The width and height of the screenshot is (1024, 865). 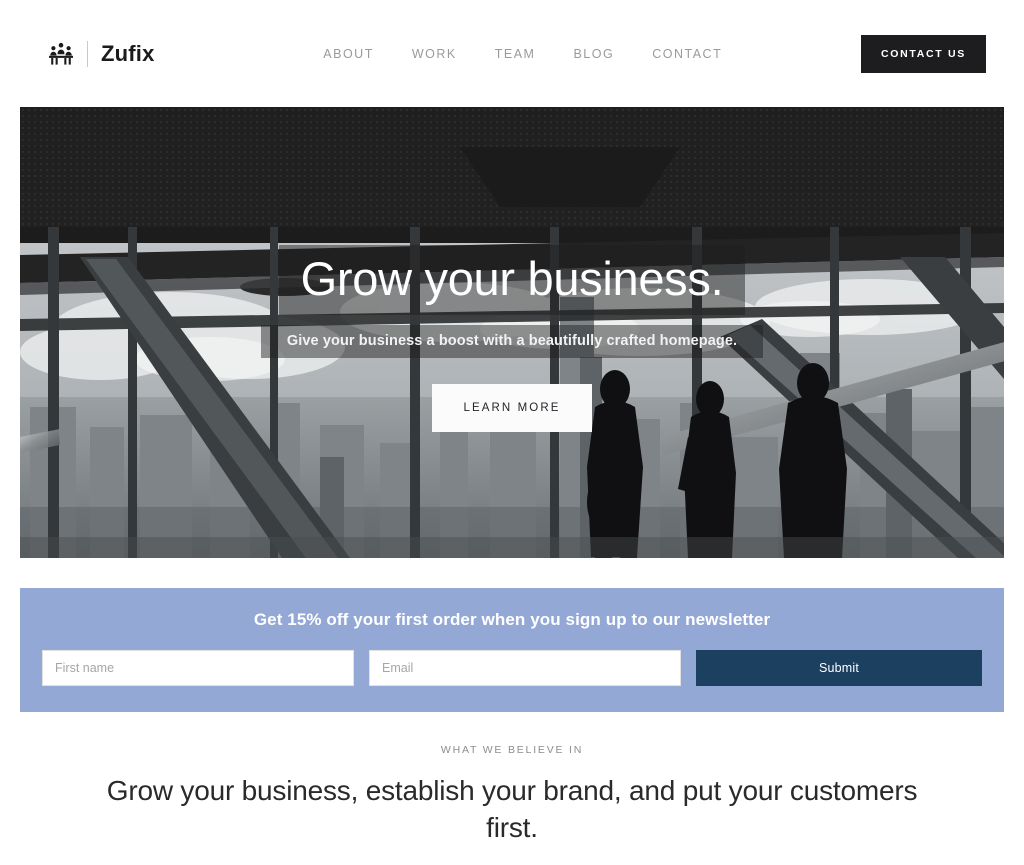 What do you see at coordinates (512, 750) in the screenshot?
I see `believe-eyebrow: WHAT WE BELIEVE IN` at bounding box center [512, 750].